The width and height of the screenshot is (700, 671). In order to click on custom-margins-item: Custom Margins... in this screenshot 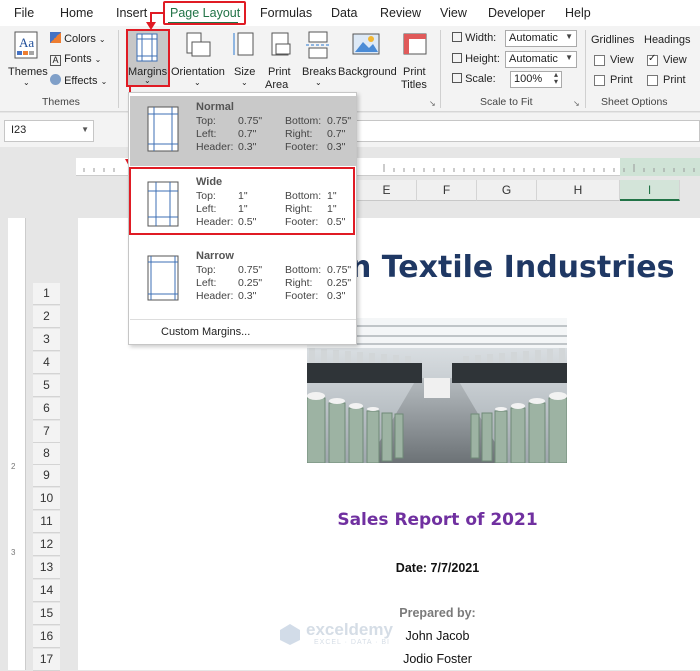, I will do `click(205, 332)`.